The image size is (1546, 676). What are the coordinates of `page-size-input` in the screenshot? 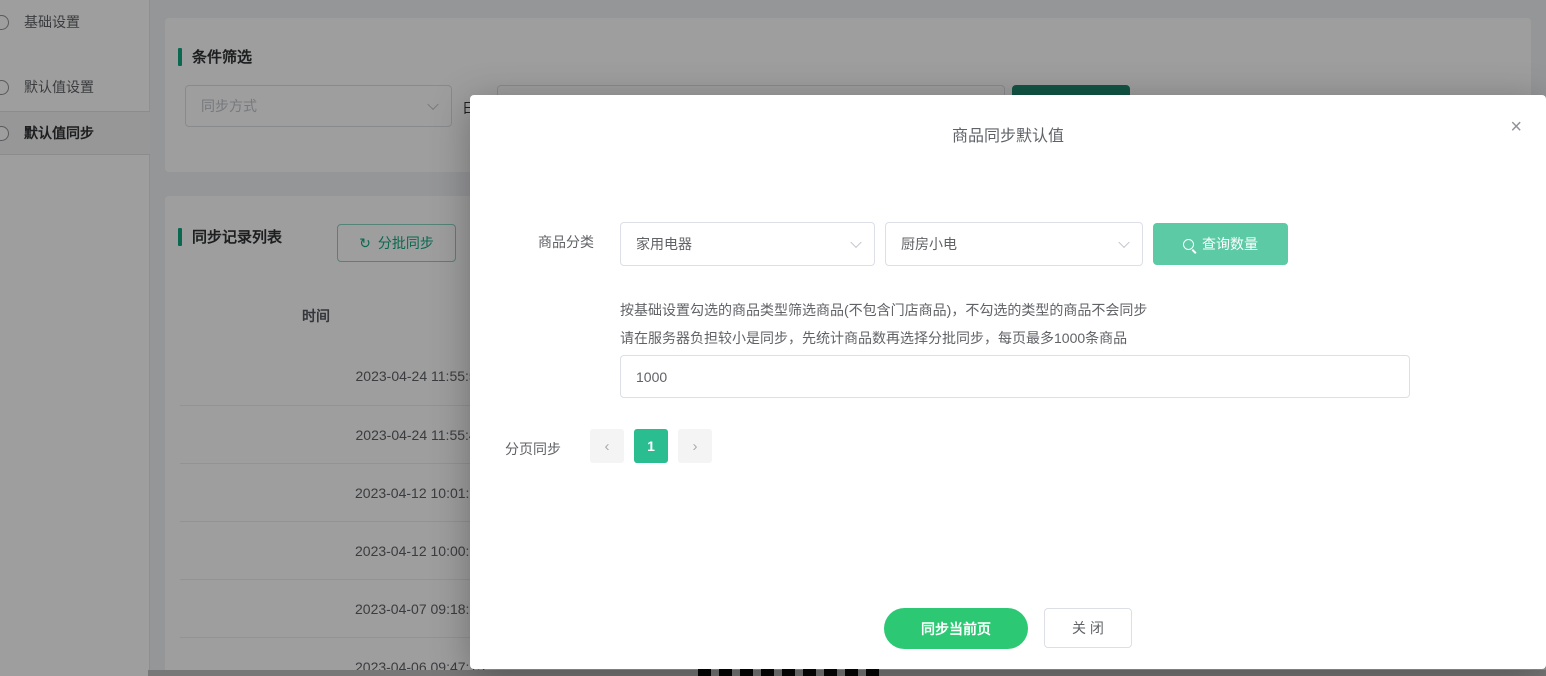 It's located at (1015, 376).